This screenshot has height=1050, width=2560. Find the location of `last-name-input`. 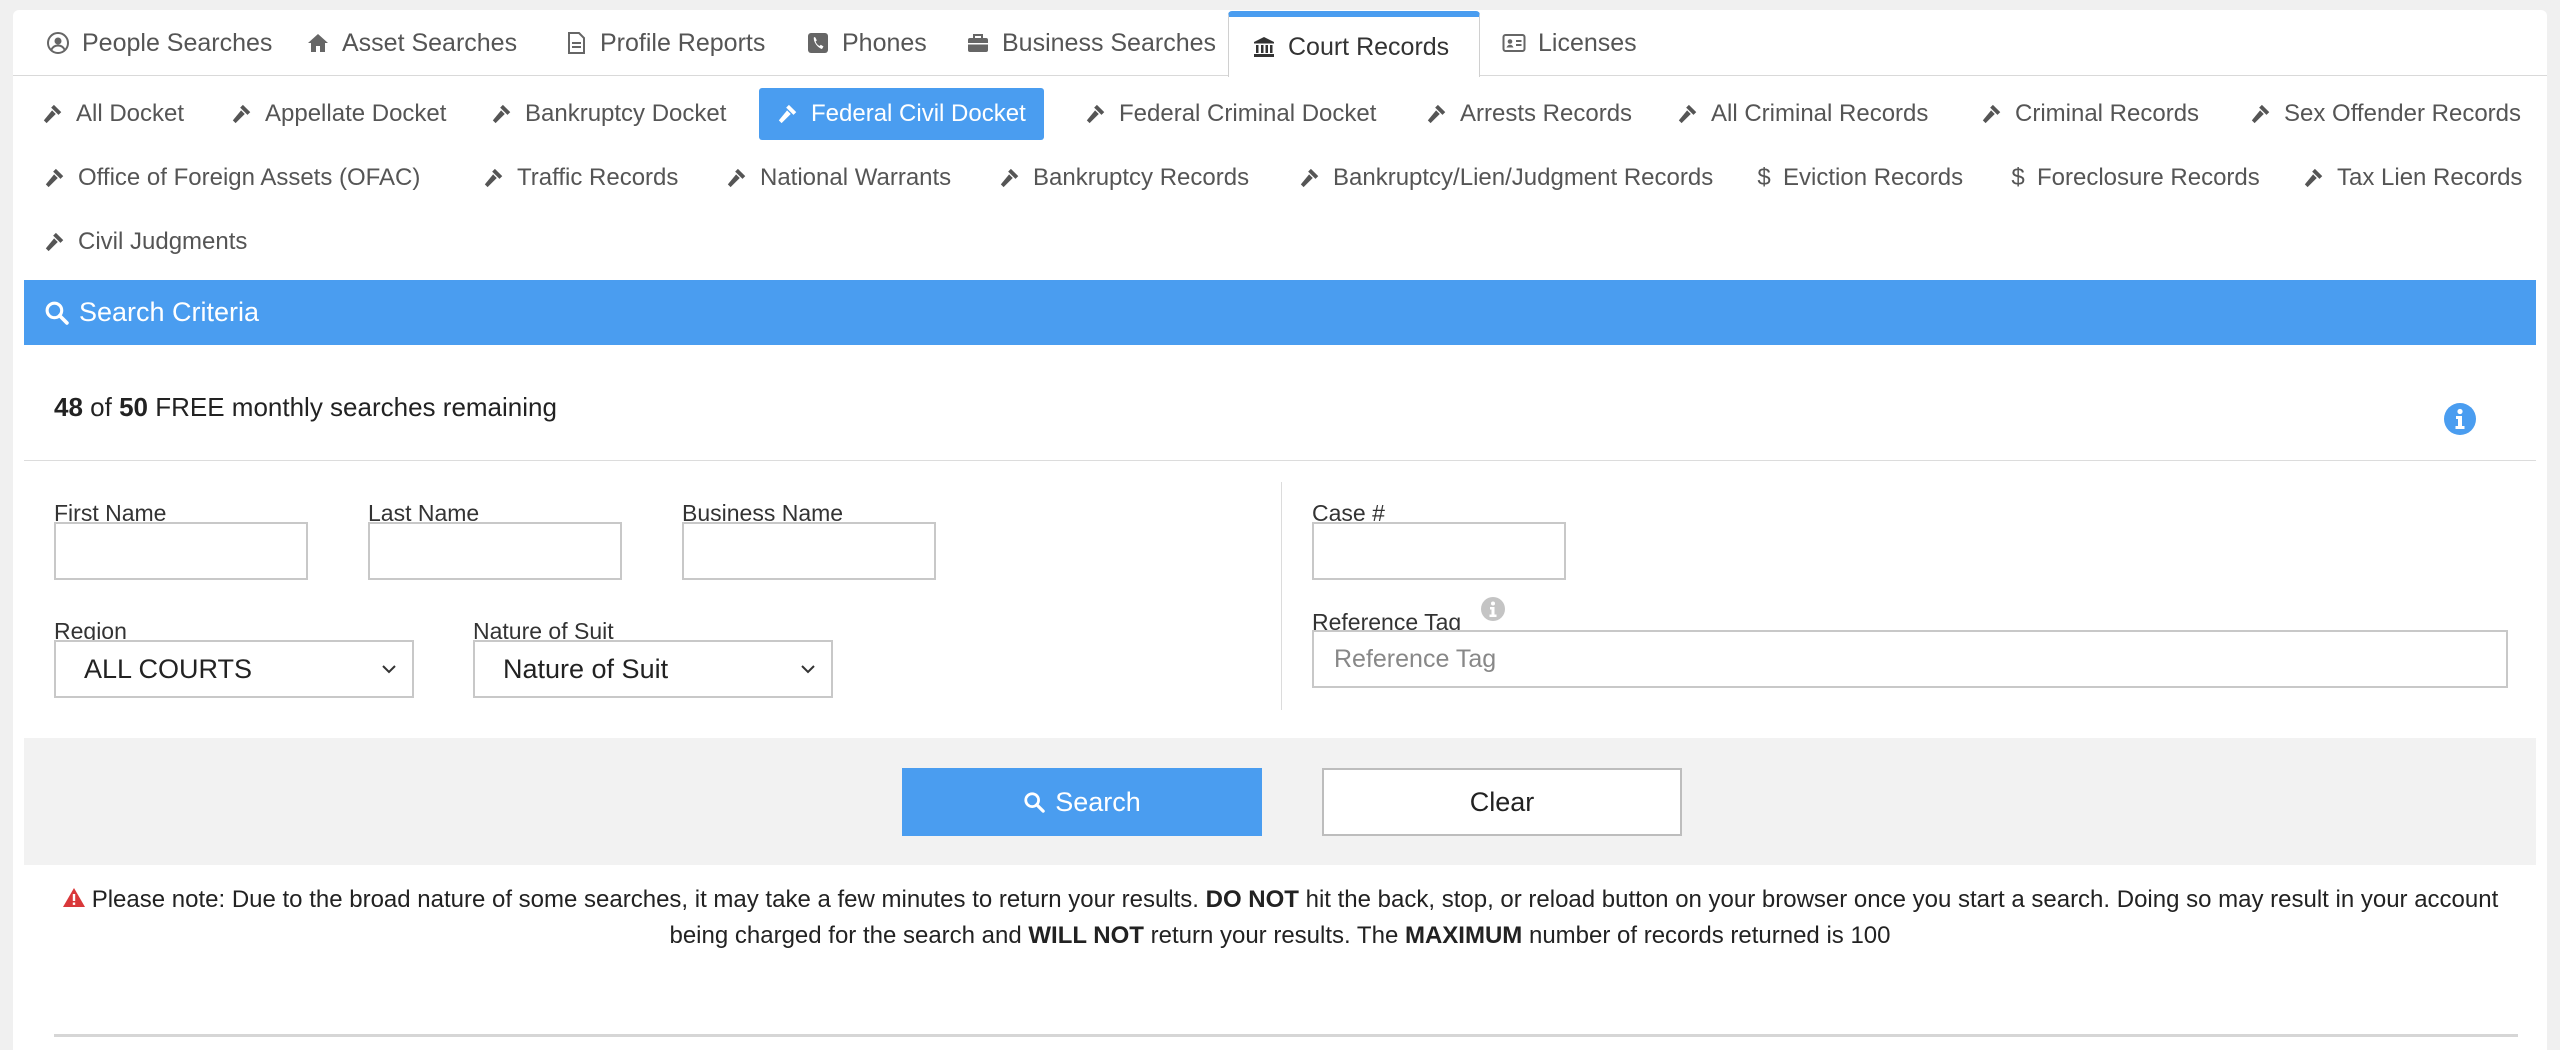

last-name-input is located at coordinates (495, 551).